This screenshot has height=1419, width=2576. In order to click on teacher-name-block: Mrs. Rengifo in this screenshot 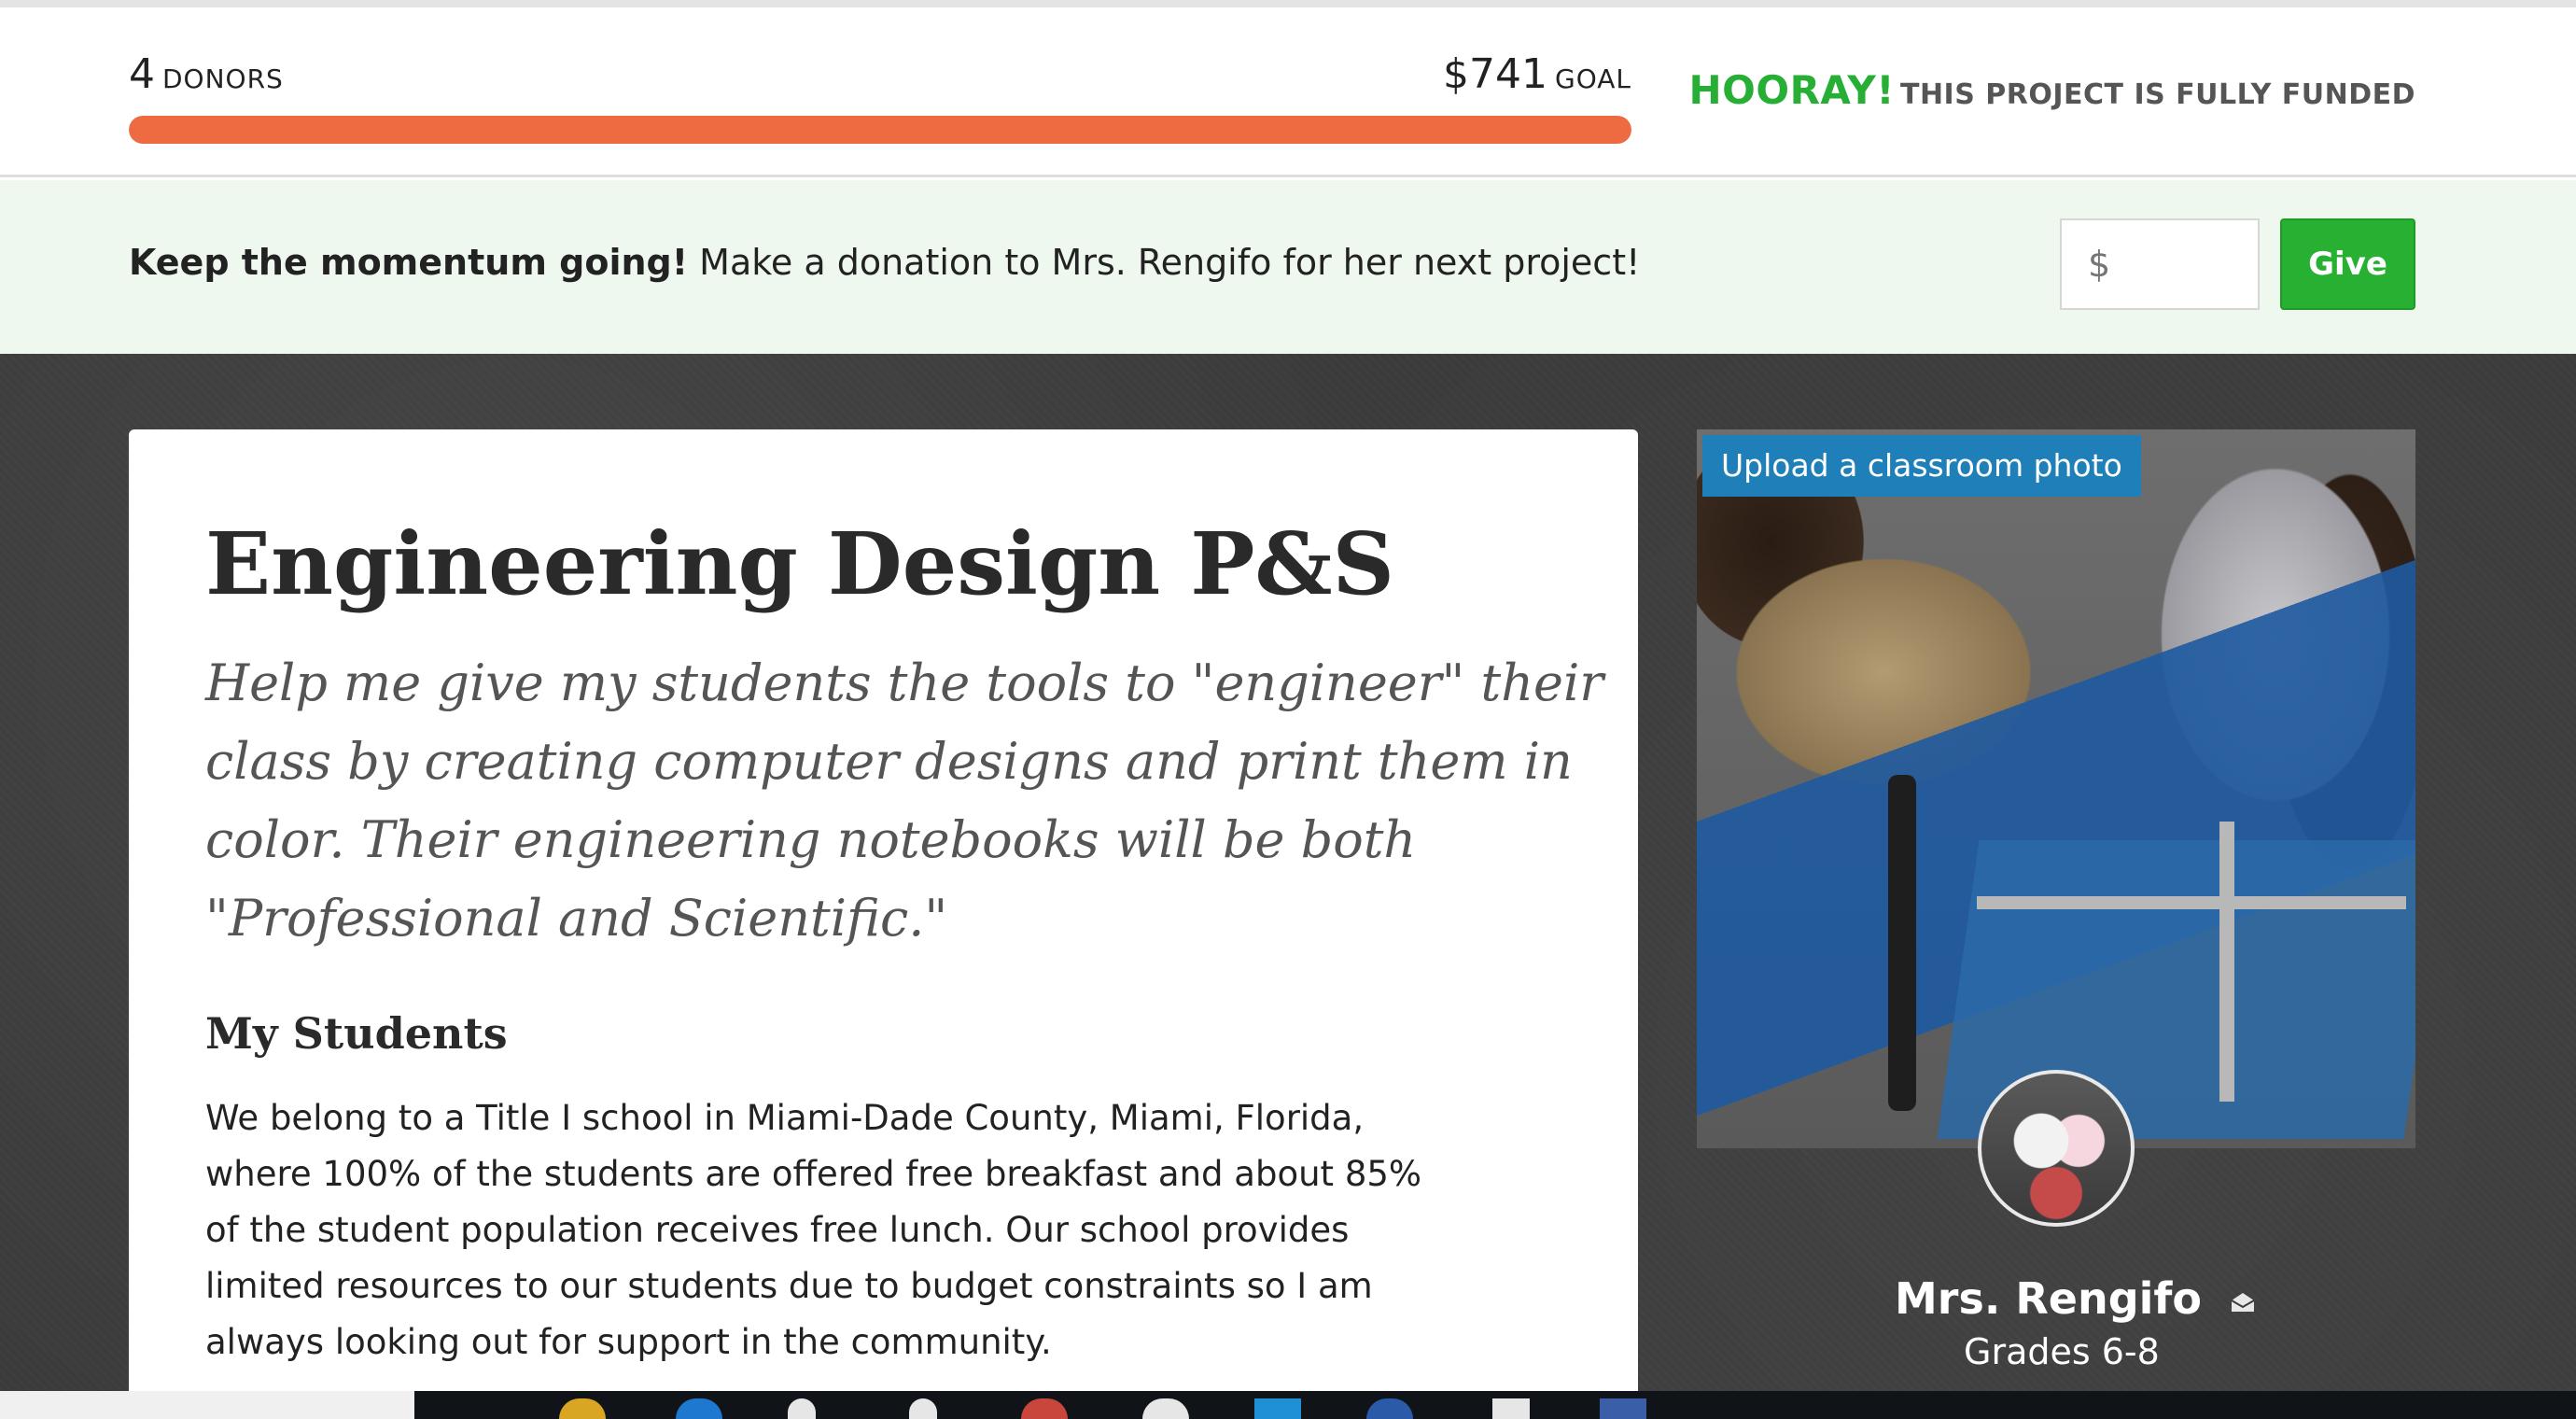, I will do `click(2075, 1298)`.